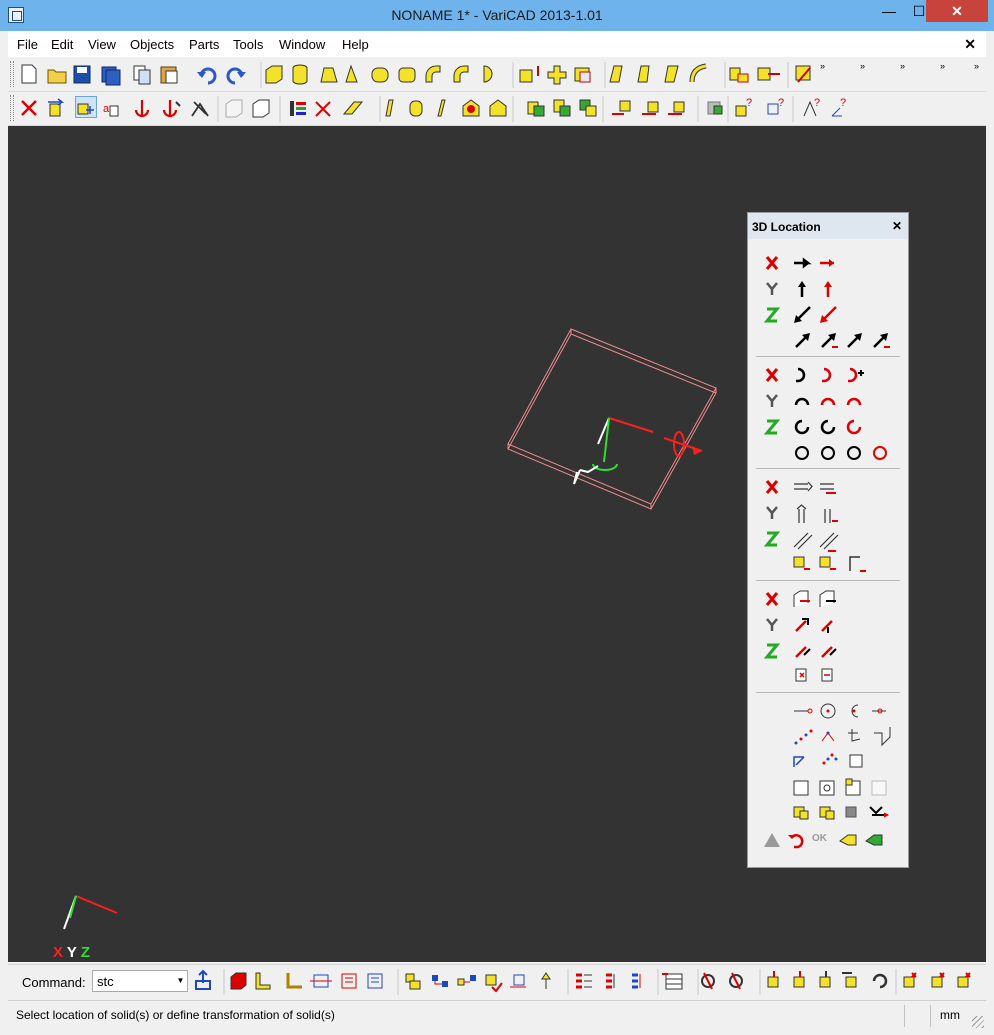 The image size is (994, 1035). I want to click on attribute-icon: a, so click(111, 110).